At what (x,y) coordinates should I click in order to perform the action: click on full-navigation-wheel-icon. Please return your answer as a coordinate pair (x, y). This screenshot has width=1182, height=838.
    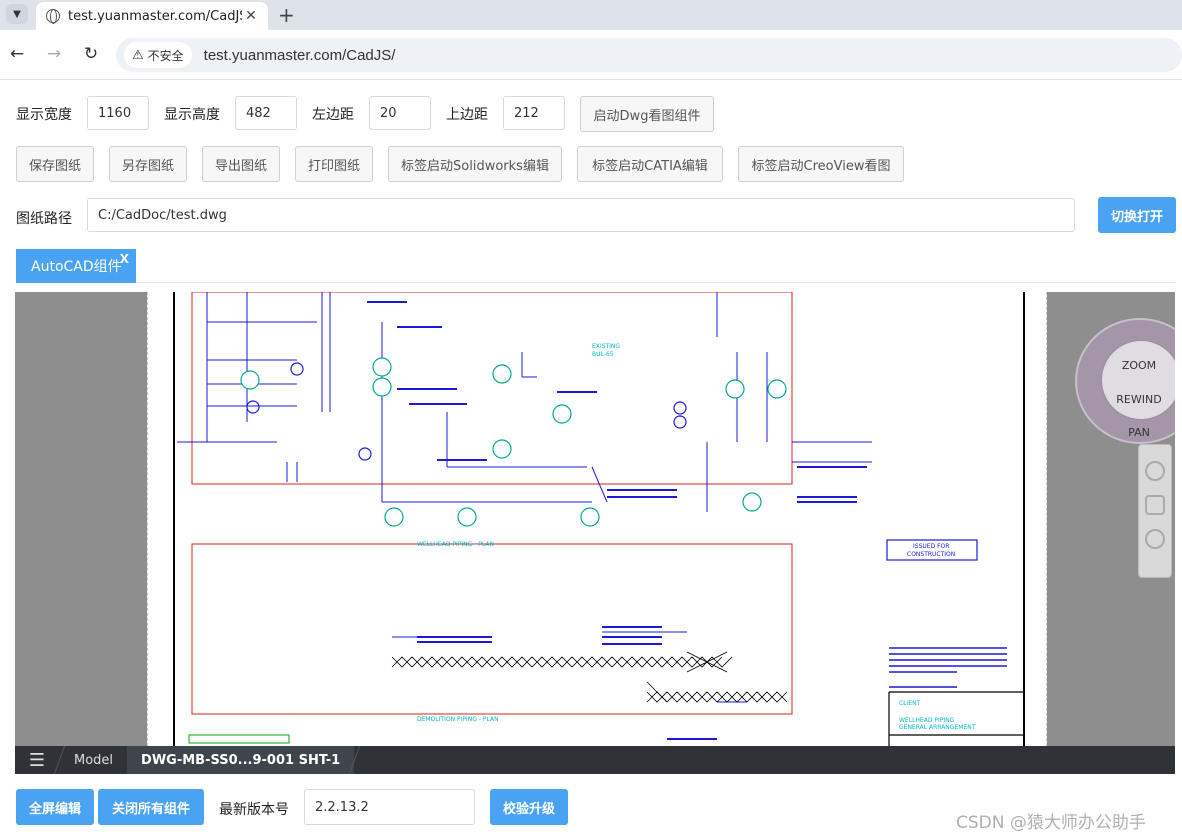
    Looking at the image, I should click on (1155, 471).